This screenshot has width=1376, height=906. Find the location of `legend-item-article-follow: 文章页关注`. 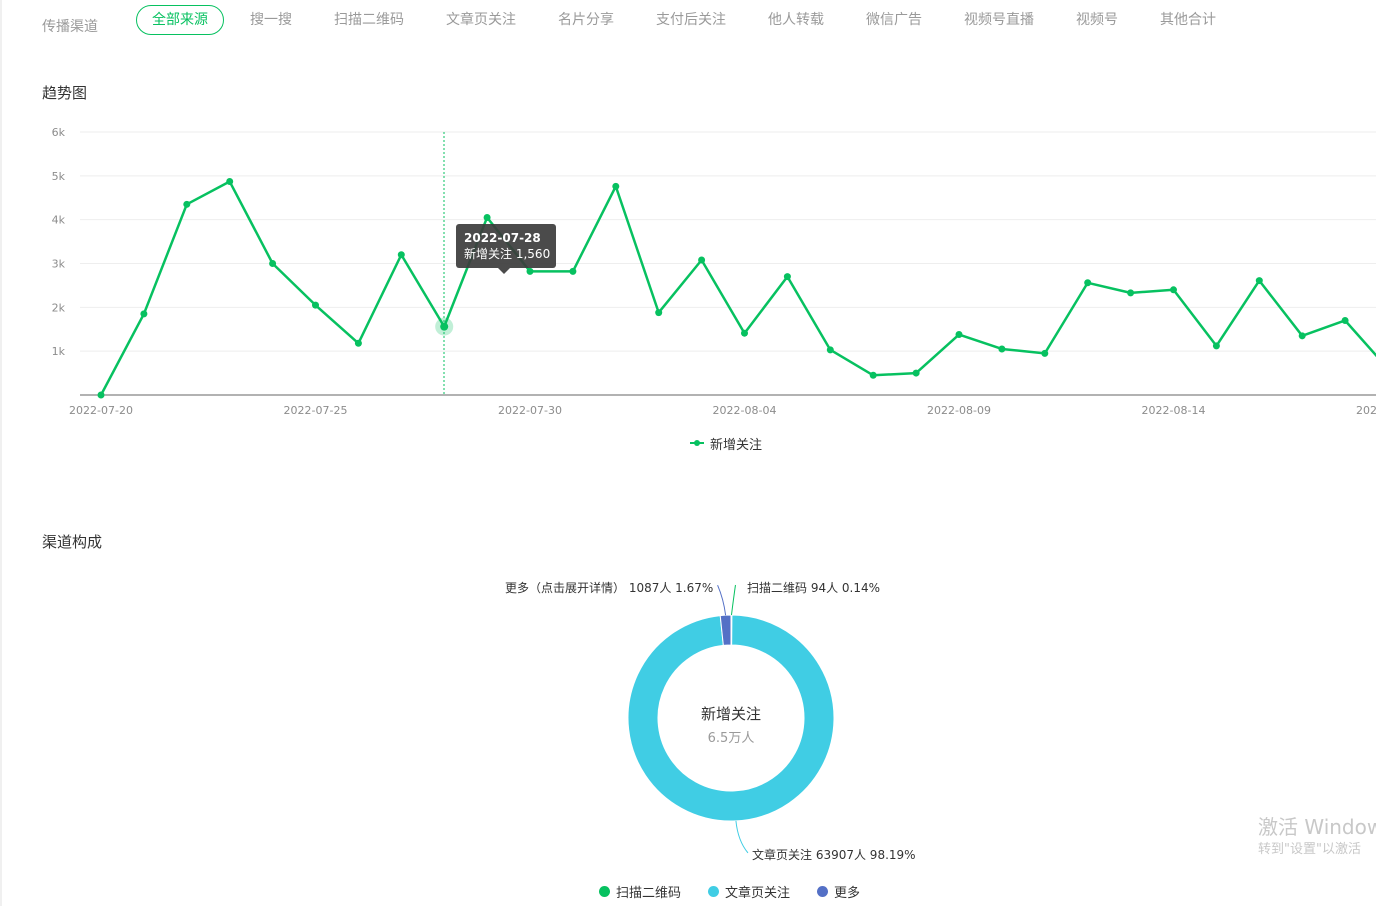

legend-item-article-follow: 文章页关注 is located at coordinates (749, 891).